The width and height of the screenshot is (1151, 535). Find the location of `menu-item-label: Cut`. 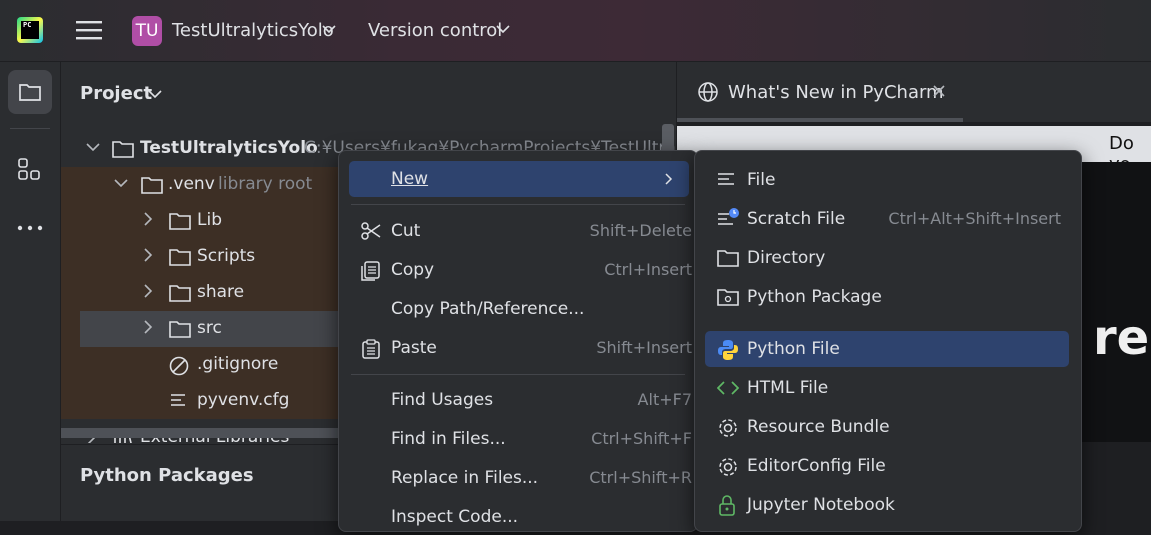

menu-item-label: Cut is located at coordinates (406, 231).